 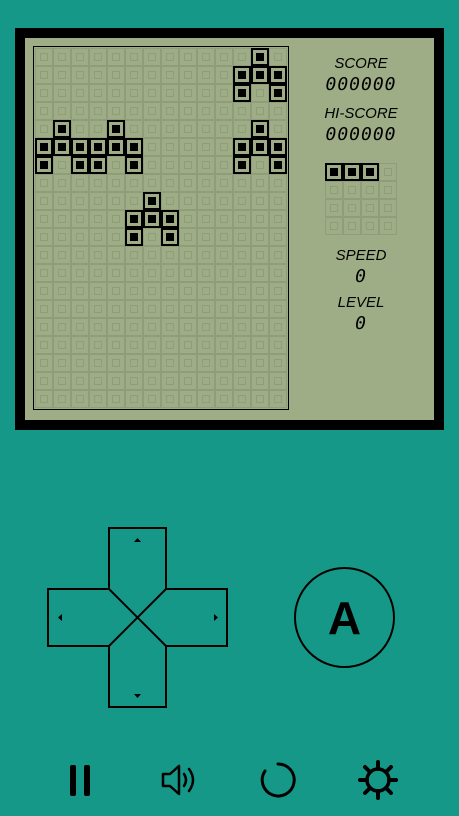 What do you see at coordinates (137, 558) in the screenshot?
I see `dpad-up-button` at bounding box center [137, 558].